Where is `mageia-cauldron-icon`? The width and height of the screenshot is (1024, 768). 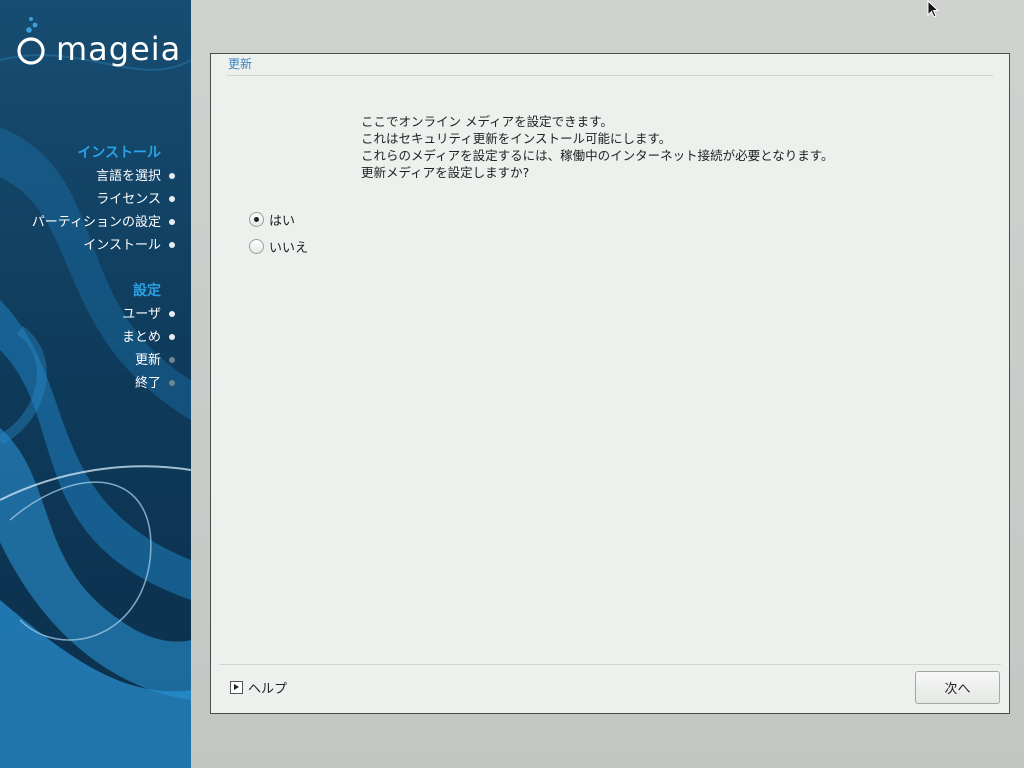
mageia-cauldron-icon is located at coordinates (31, 41).